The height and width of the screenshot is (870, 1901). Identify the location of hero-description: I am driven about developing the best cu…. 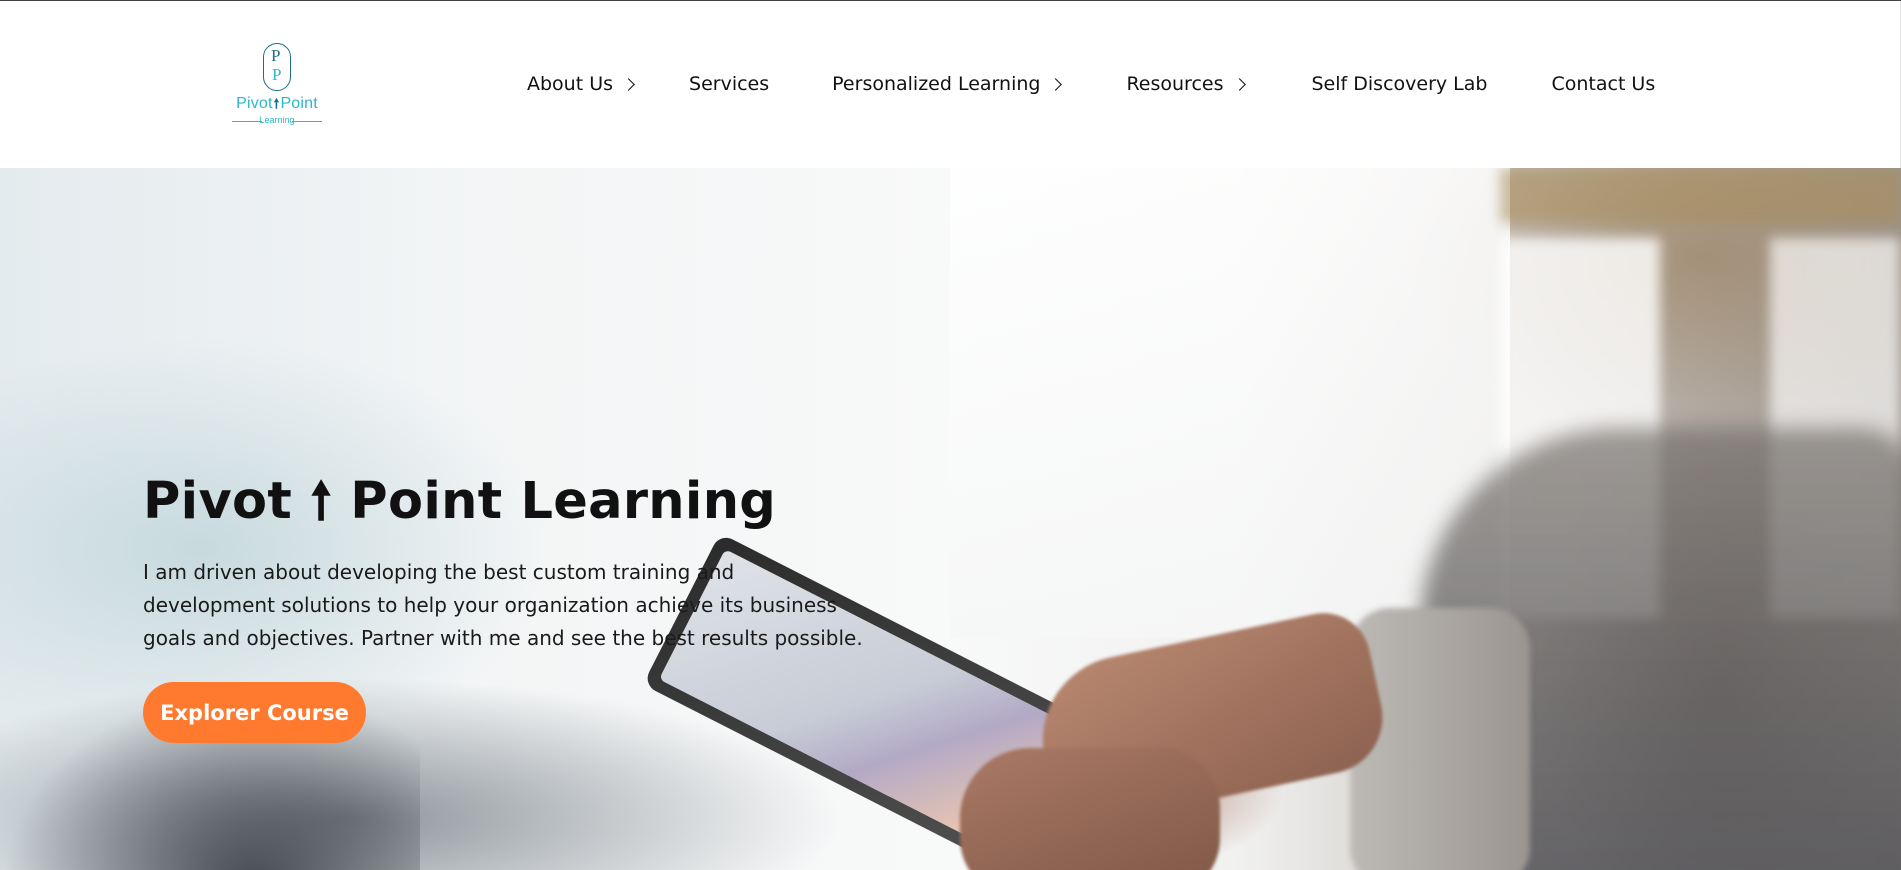
(503, 605).